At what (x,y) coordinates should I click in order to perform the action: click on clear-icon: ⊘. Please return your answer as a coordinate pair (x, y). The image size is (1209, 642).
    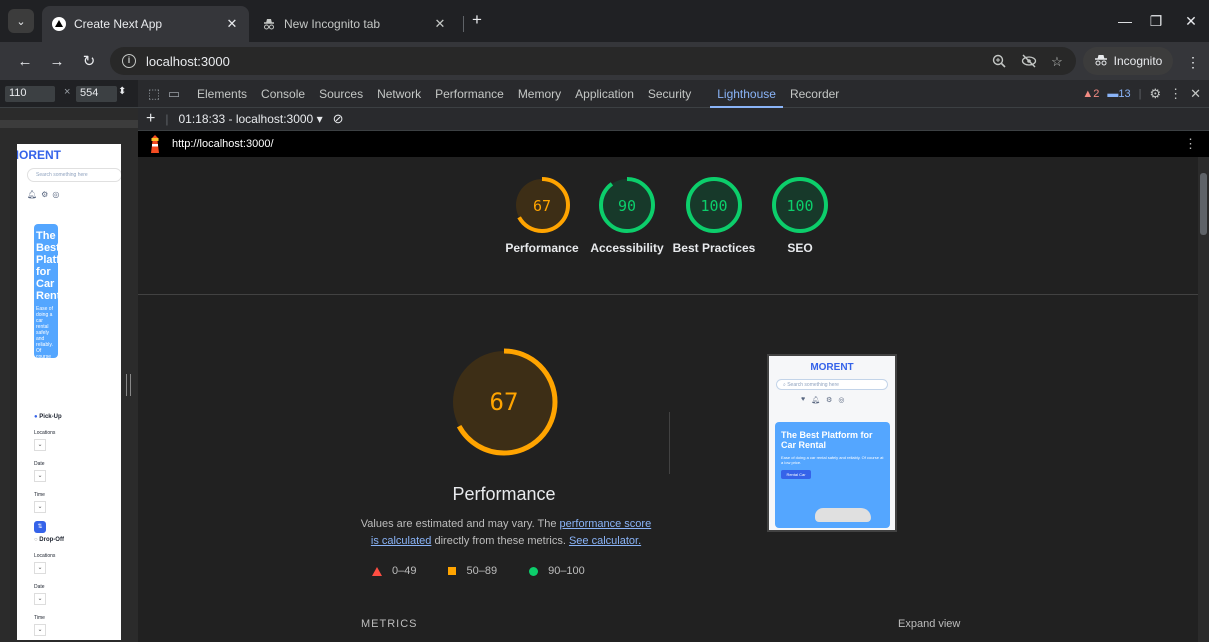
    Looking at the image, I should click on (338, 119).